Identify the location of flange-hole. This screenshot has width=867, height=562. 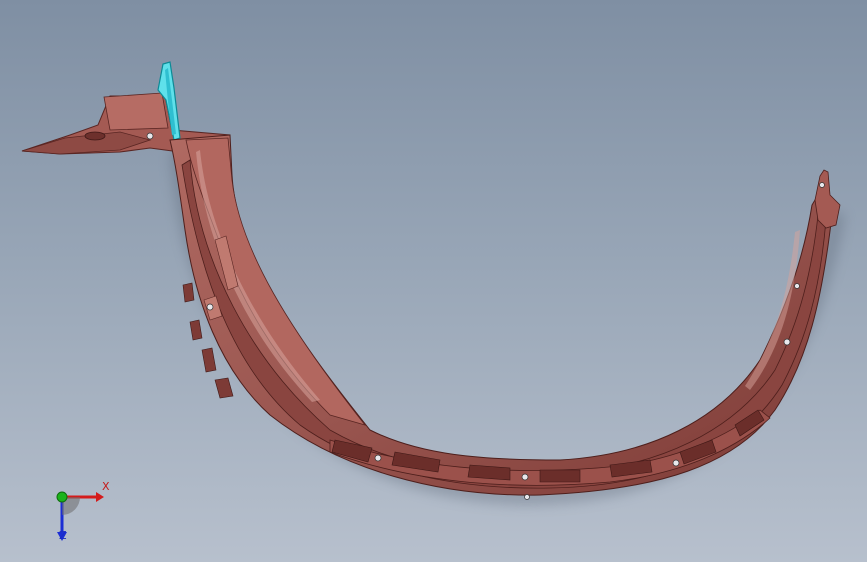
(95, 136).